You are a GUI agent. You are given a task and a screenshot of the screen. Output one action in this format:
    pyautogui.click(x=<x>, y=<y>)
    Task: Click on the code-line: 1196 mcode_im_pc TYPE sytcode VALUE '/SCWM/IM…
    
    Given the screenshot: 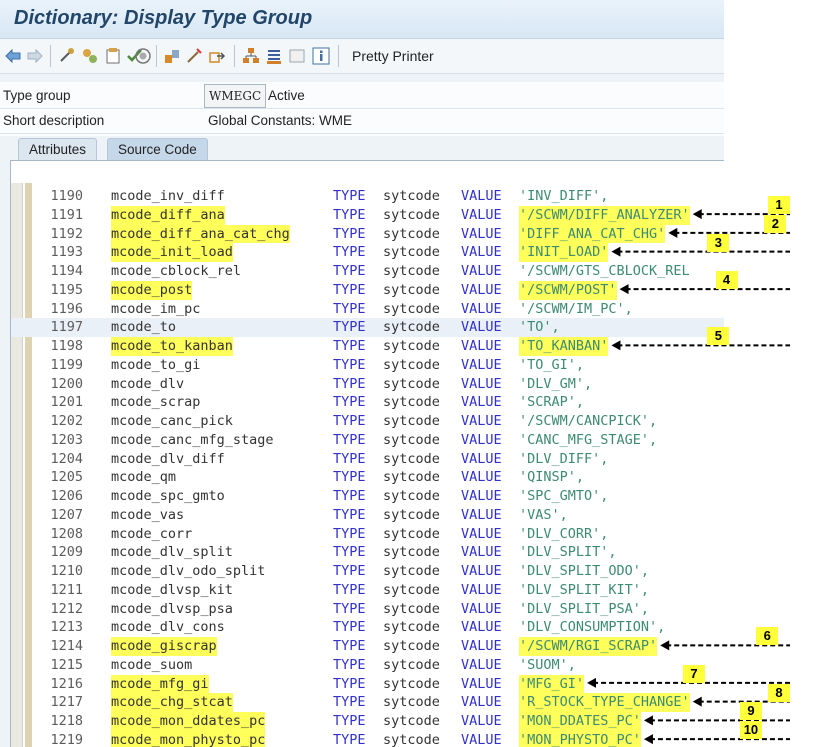 What is the action you would take?
    pyautogui.click(x=367, y=309)
    